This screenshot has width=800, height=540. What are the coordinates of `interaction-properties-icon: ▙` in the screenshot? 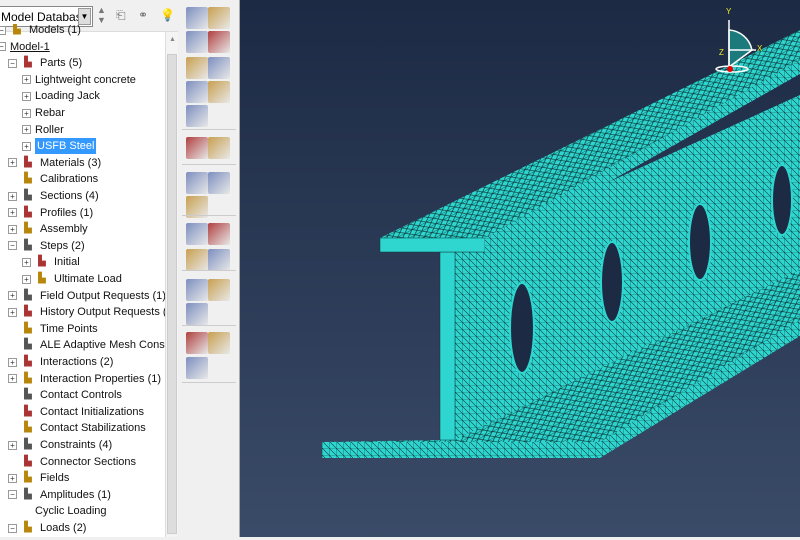 It's located at (28, 378).